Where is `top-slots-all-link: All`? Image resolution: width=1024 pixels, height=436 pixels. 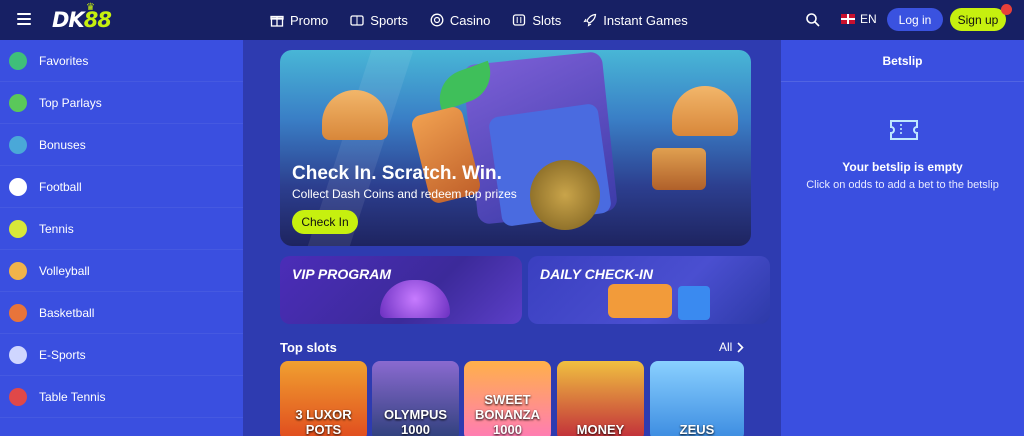 top-slots-all-link: All is located at coordinates (731, 347).